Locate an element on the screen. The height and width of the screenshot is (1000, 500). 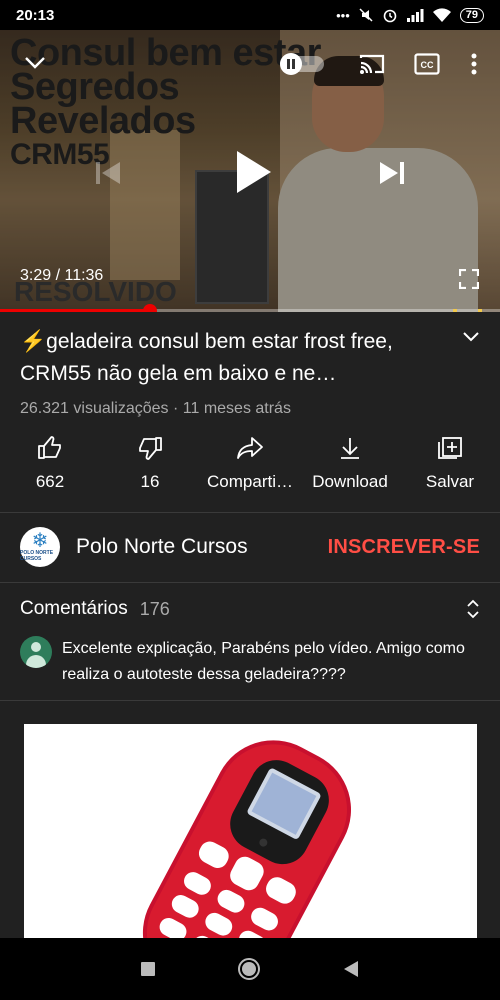
action-bar: 662 16 Comparti… Download Salvar is located at coordinates (250, 468).